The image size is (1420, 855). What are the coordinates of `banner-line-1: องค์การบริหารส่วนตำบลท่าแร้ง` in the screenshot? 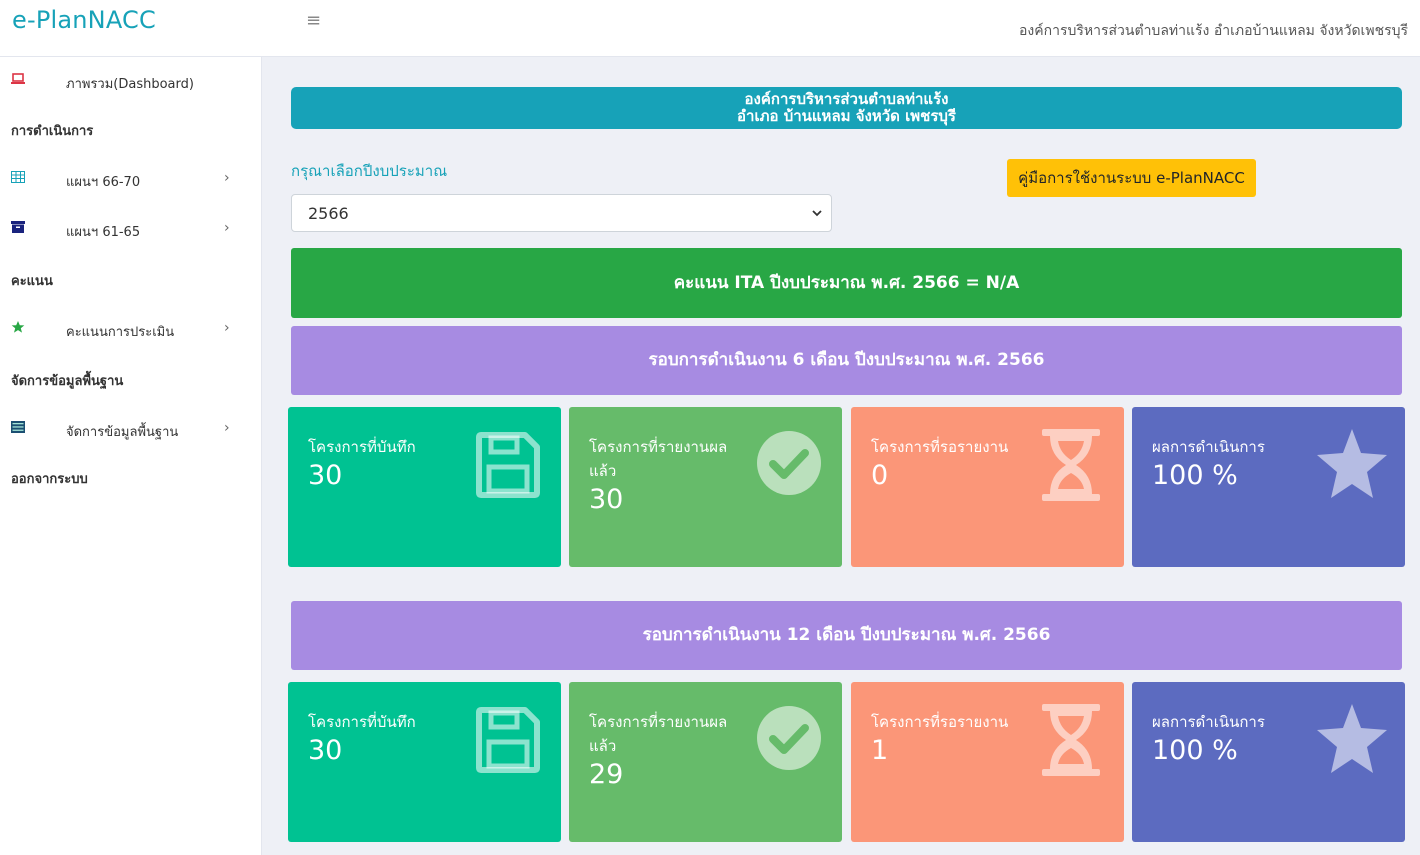 It's located at (846, 99).